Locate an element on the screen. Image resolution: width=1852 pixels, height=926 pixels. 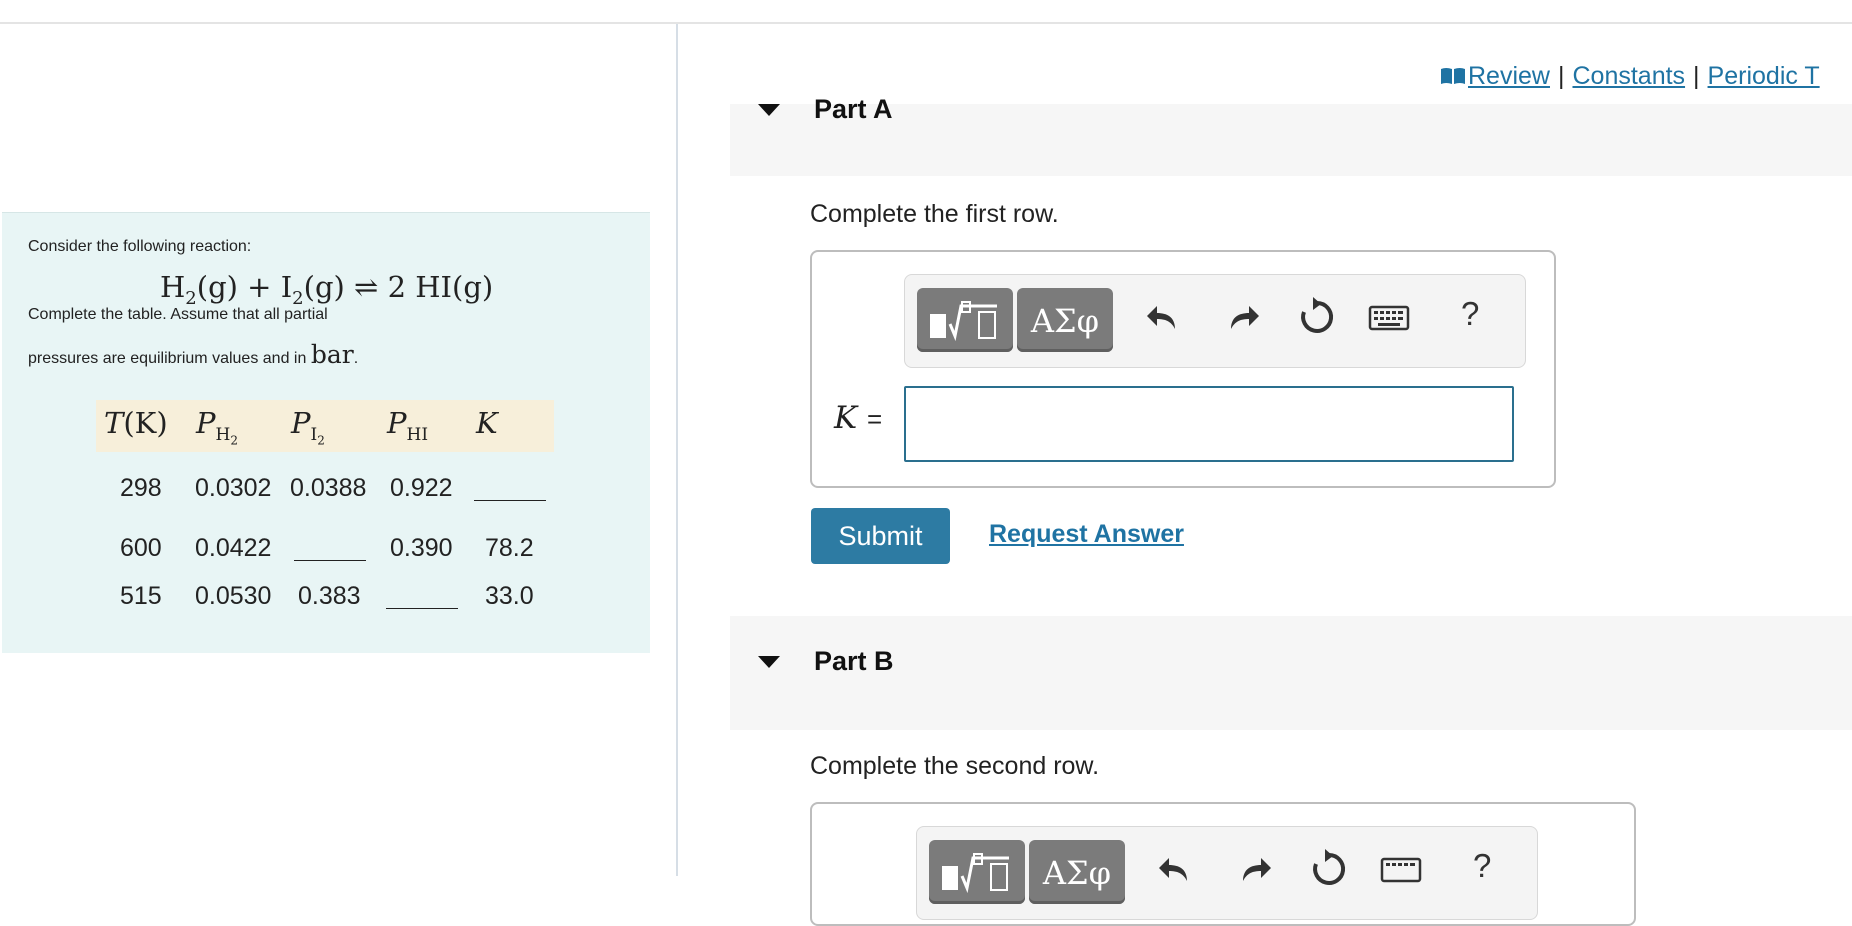
book-icon is located at coordinates (1453, 76).